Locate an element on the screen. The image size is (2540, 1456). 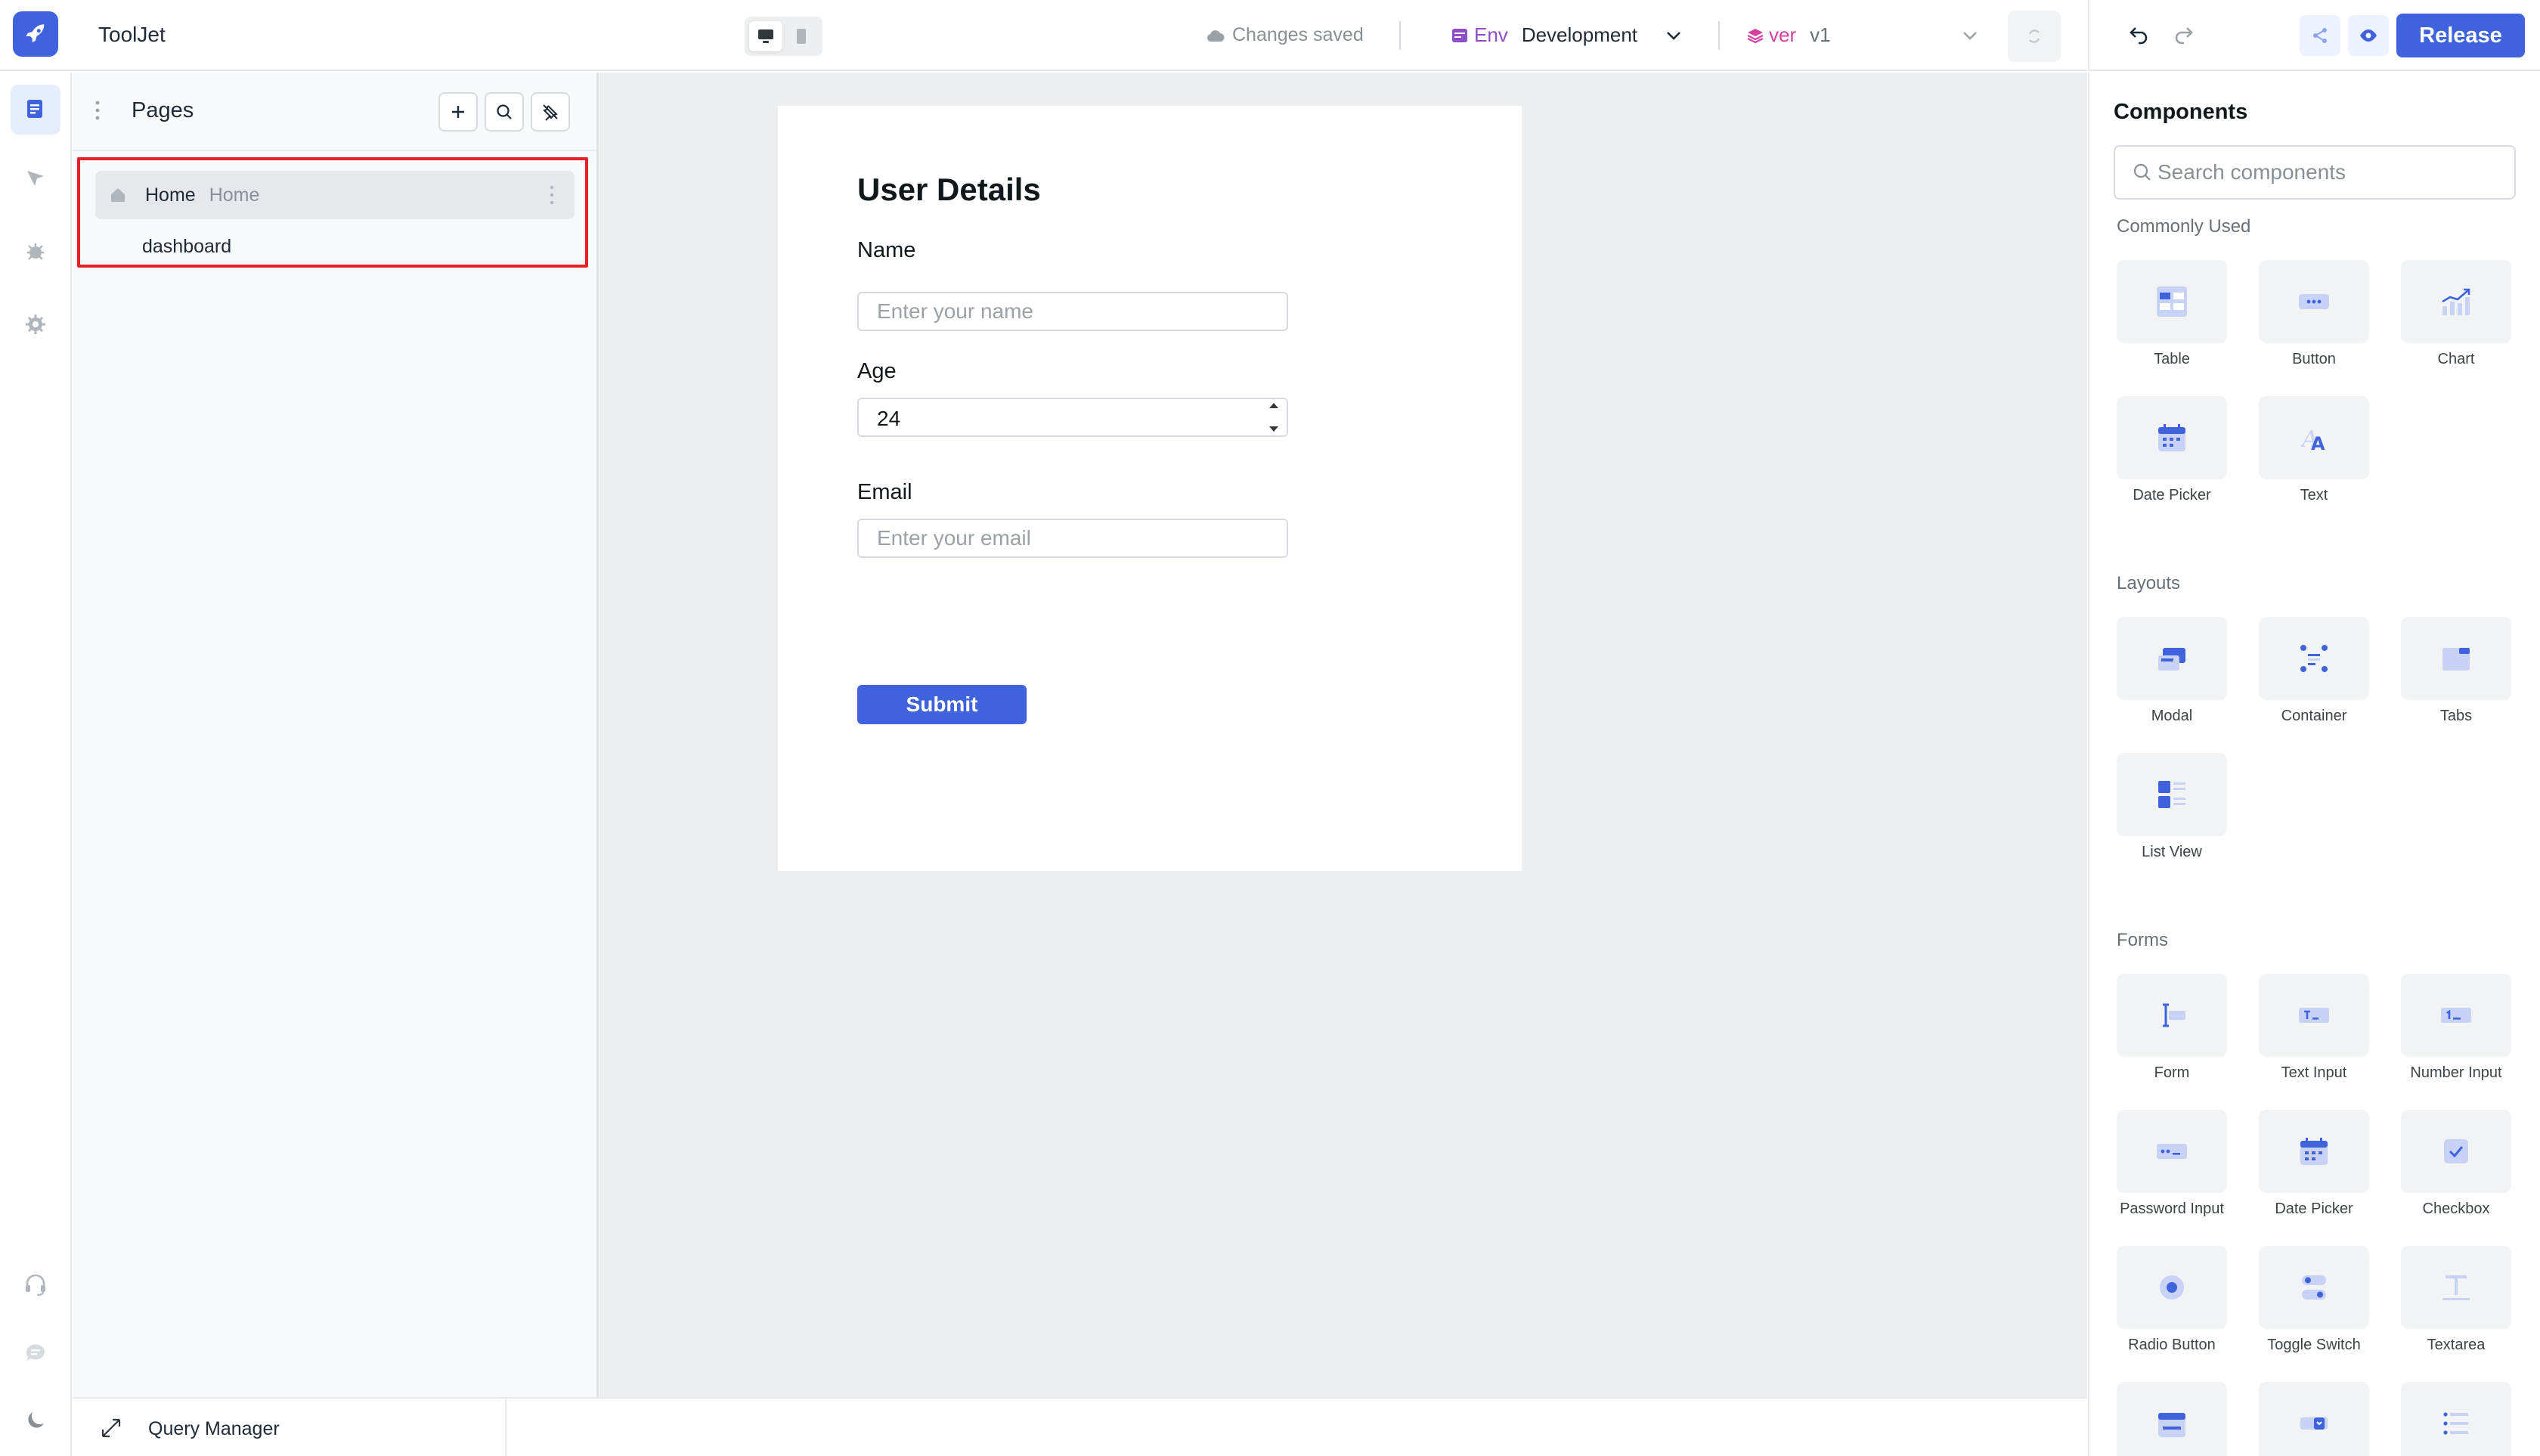
release-button: Release is located at coordinates (2460, 35).